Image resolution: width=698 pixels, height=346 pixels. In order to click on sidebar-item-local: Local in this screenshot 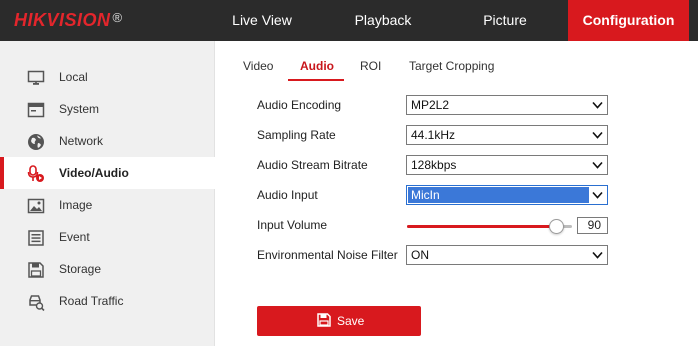, I will do `click(107, 77)`.